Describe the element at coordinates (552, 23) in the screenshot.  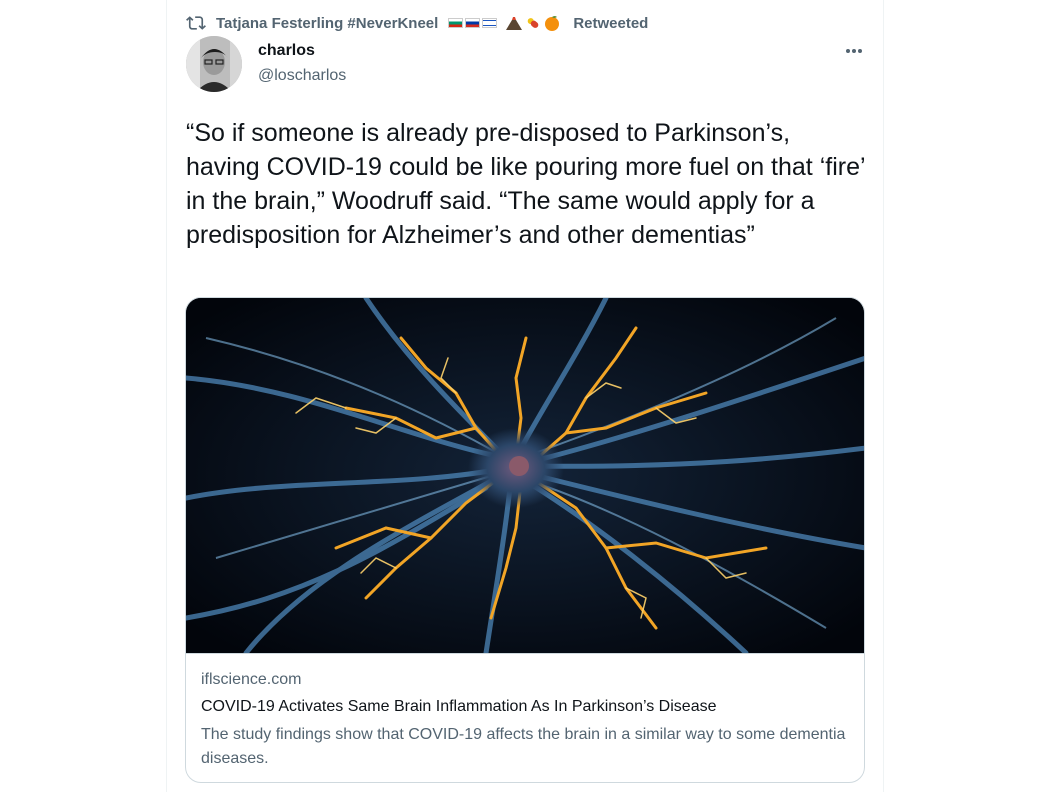
I see `orange-icon` at that location.